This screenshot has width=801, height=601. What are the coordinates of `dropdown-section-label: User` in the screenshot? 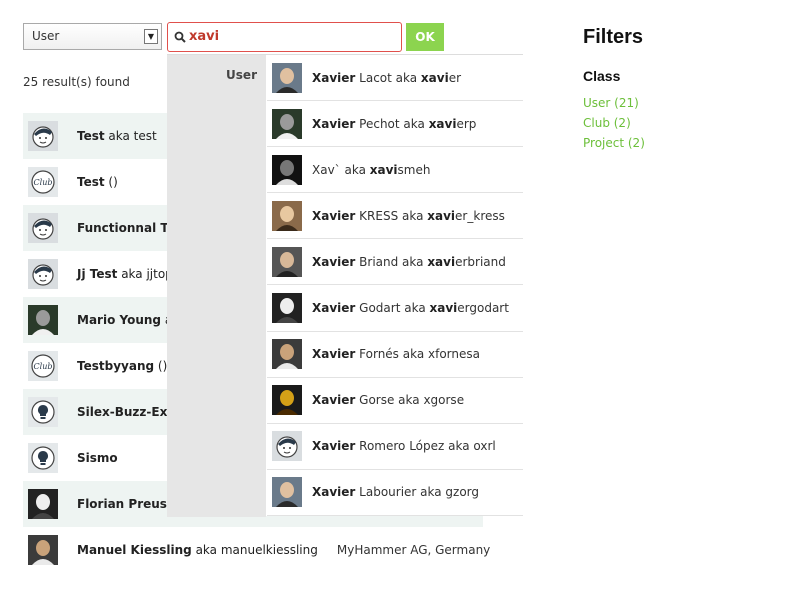 It's located at (241, 75).